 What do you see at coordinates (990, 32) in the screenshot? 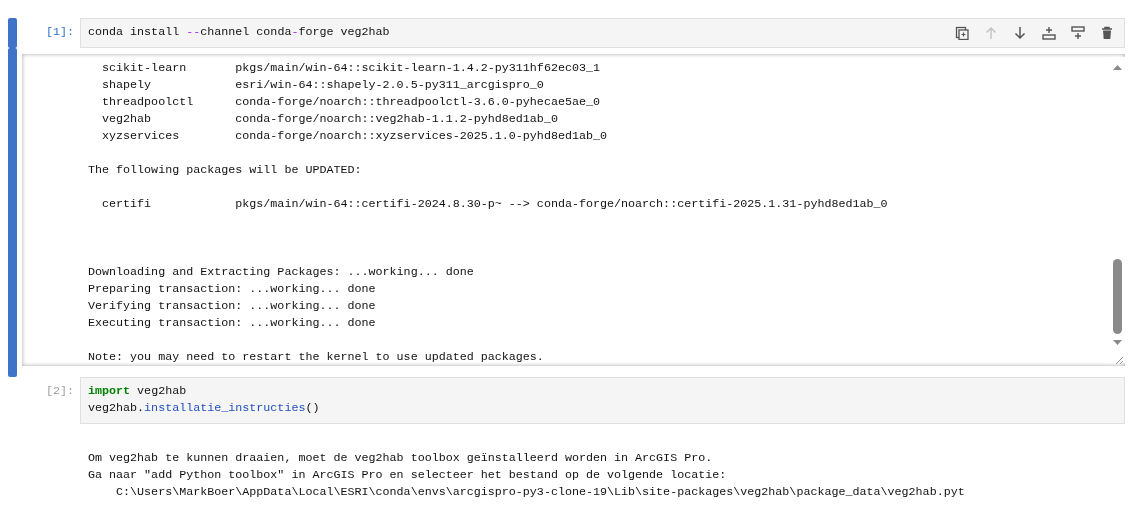
I see `up-arrow-icon` at bounding box center [990, 32].